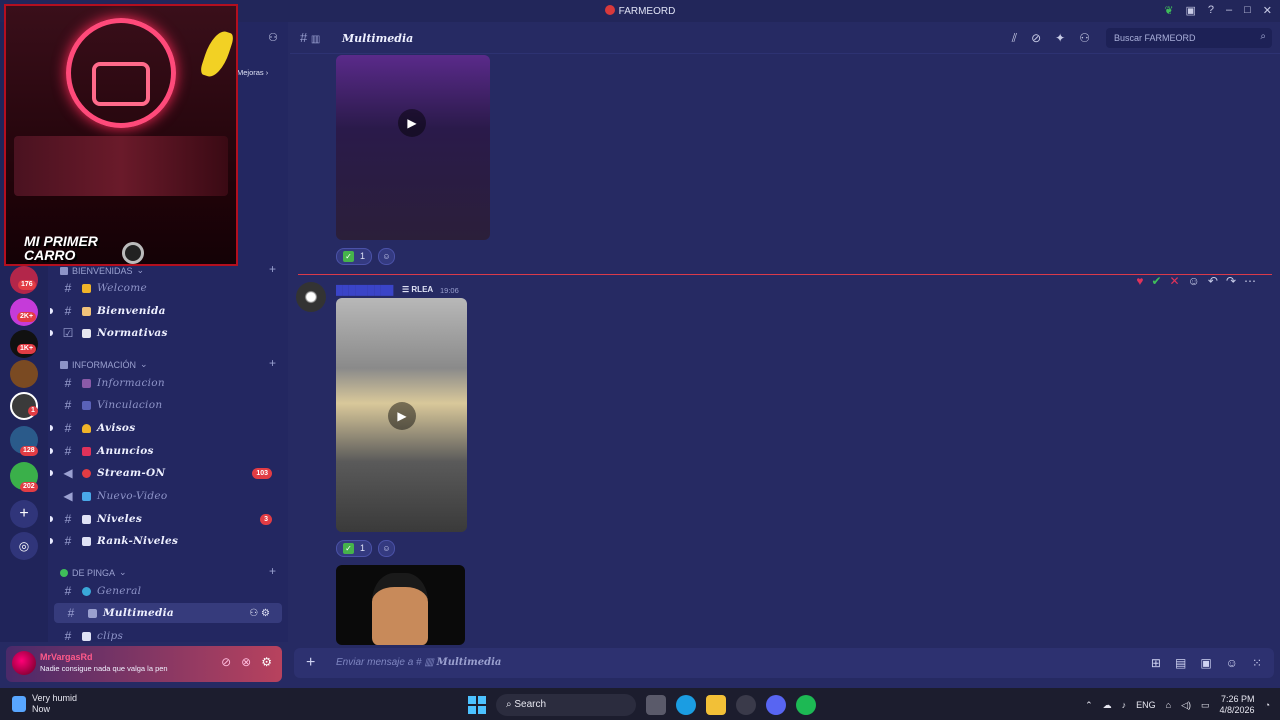 The image size is (1280, 720). What do you see at coordinates (1267, 10) in the screenshot?
I see `close-button: ✕` at bounding box center [1267, 10].